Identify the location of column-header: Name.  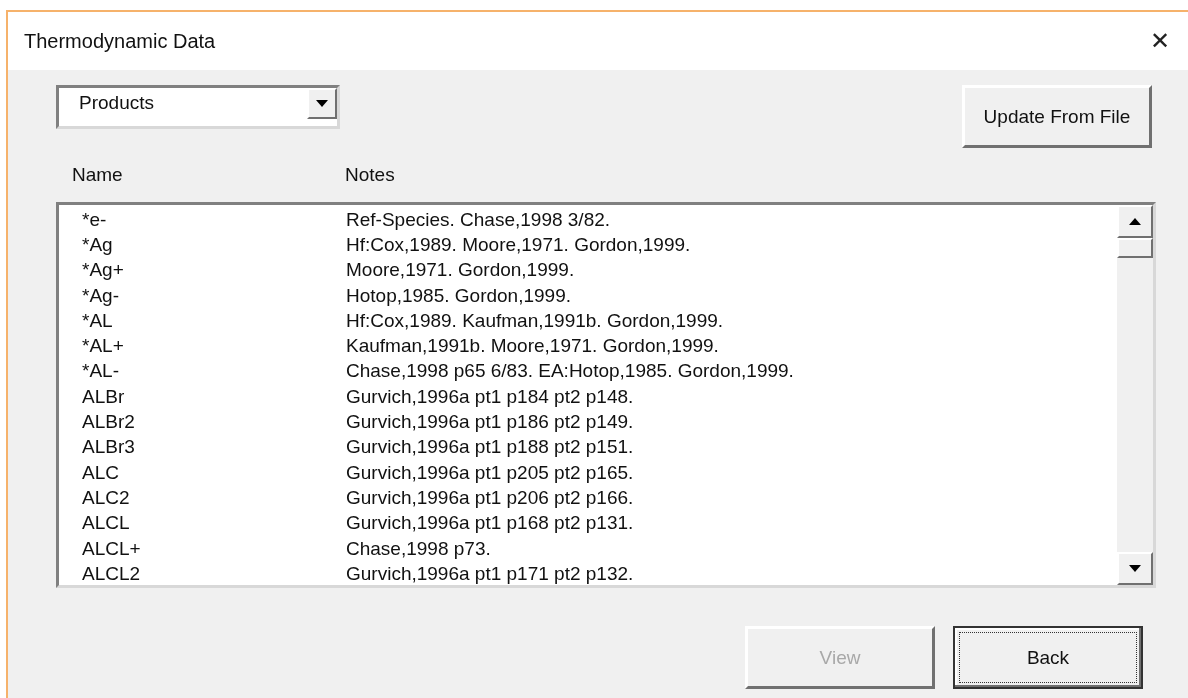
(98, 175).